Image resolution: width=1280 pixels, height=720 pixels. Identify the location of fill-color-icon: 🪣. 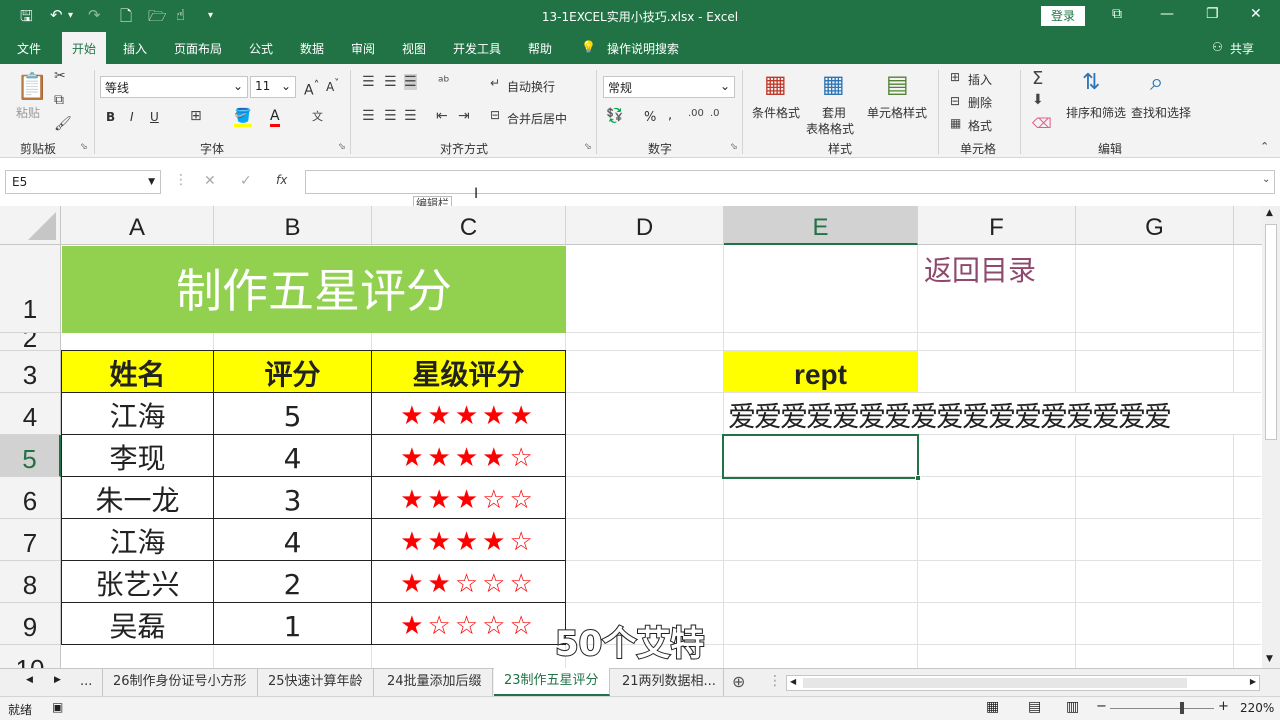
(243, 117).